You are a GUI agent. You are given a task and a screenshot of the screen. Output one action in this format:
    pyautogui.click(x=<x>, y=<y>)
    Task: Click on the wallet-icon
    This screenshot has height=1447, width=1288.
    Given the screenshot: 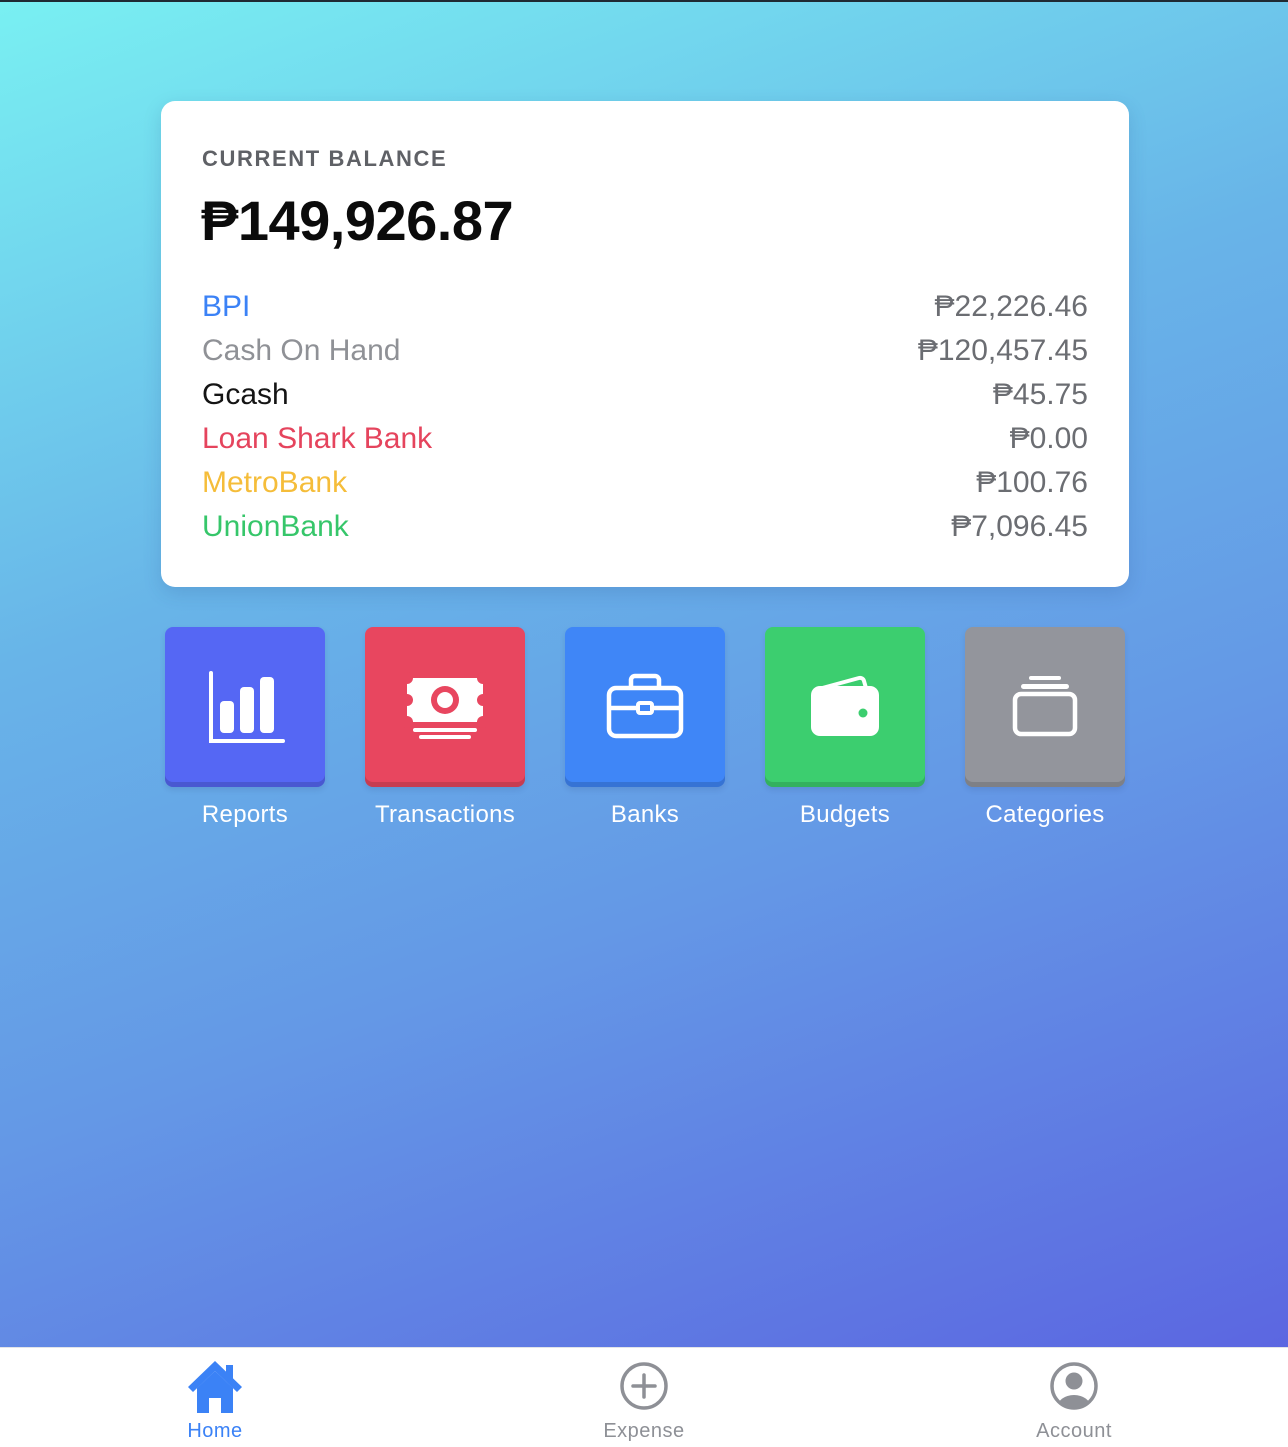 What is the action you would take?
    pyautogui.click(x=845, y=705)
    